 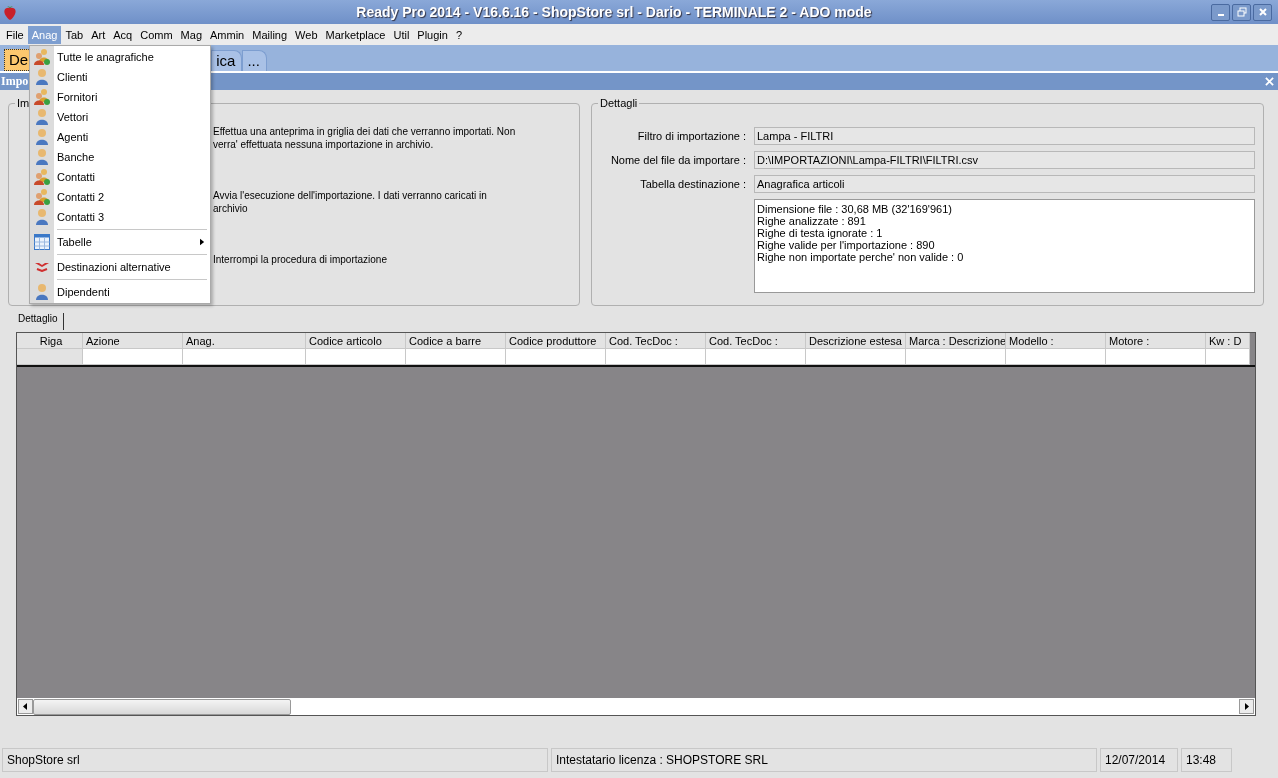 What do you see at coordinates (855, 209) in the screenshot?
I see `log-line: Dimensione file : 30,68 MB (32'169'961)` at bounding box center [855, 209].